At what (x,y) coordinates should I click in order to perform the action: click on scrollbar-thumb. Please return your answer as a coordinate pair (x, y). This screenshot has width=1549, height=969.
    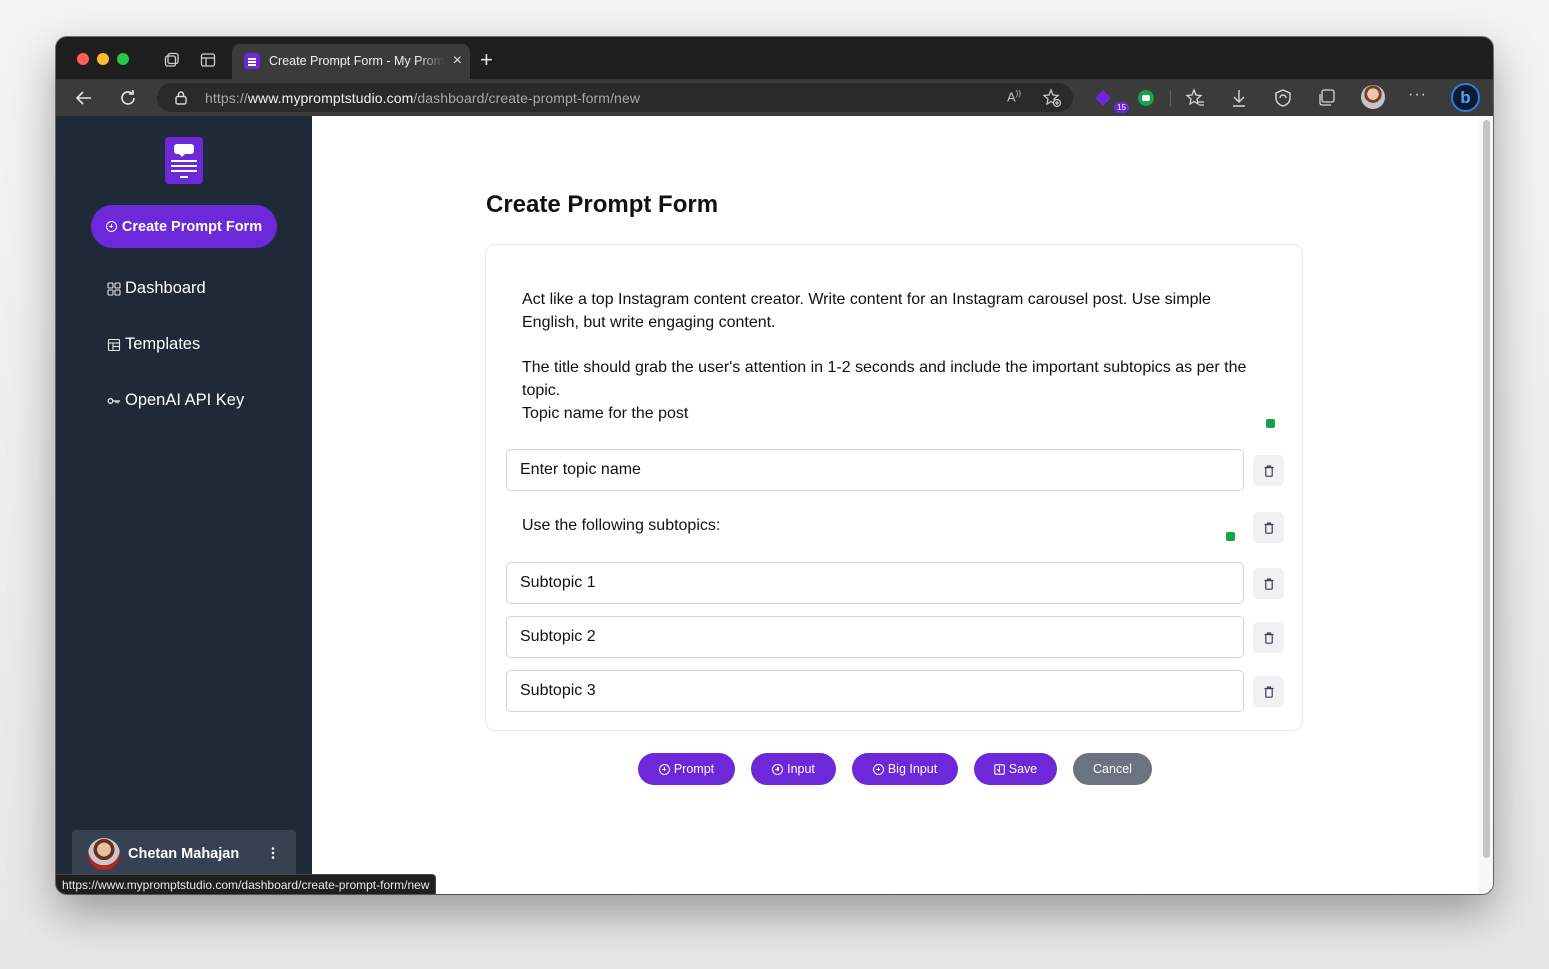
    Looking at the image, I should click on (1486, 489).